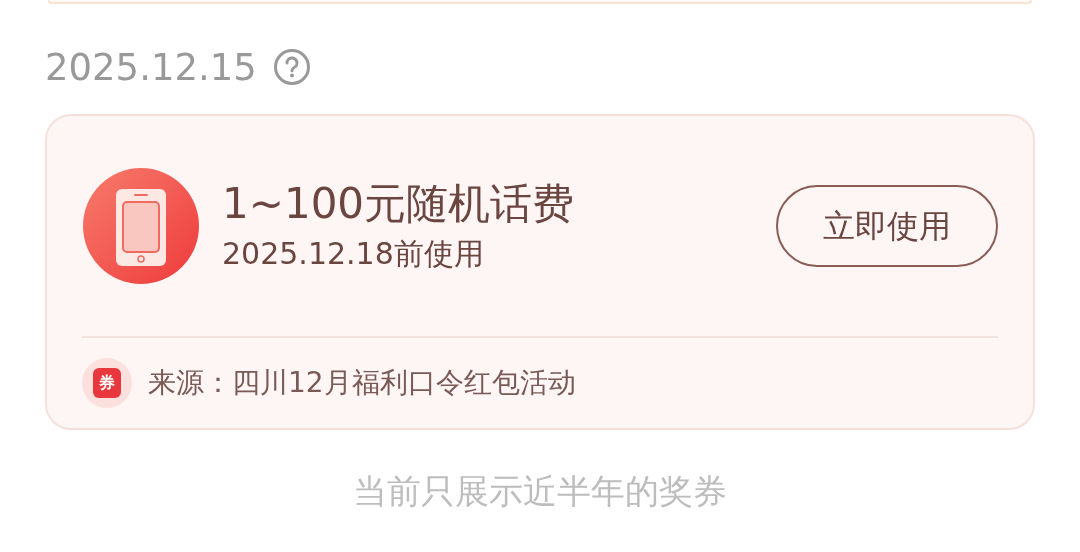 The width and height of the screenshot is (1080, 552). I want to click on footer-note: 当前只展示近半年的奖券, so click(540, 491).